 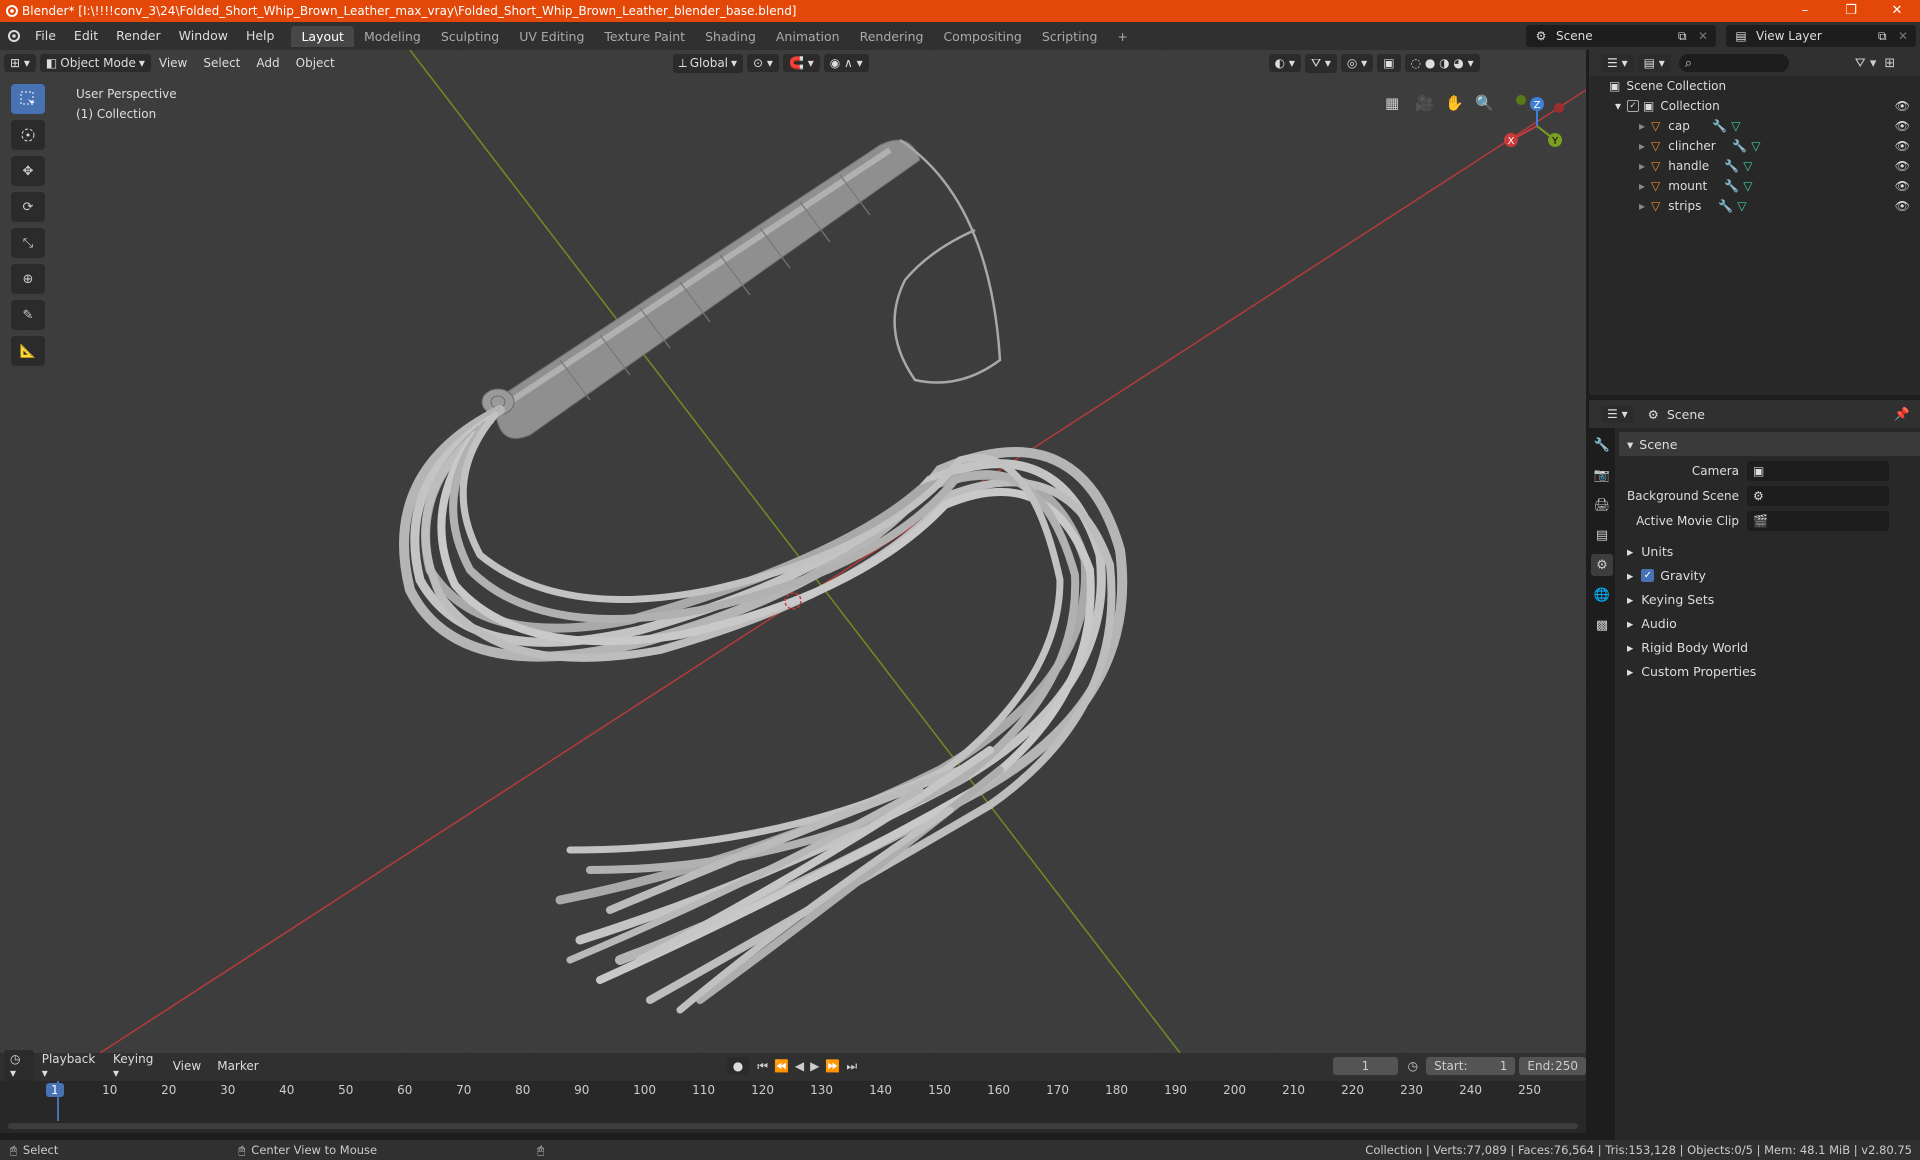 I want to click on tab-animation: Animation, so click(x=808, y=36).